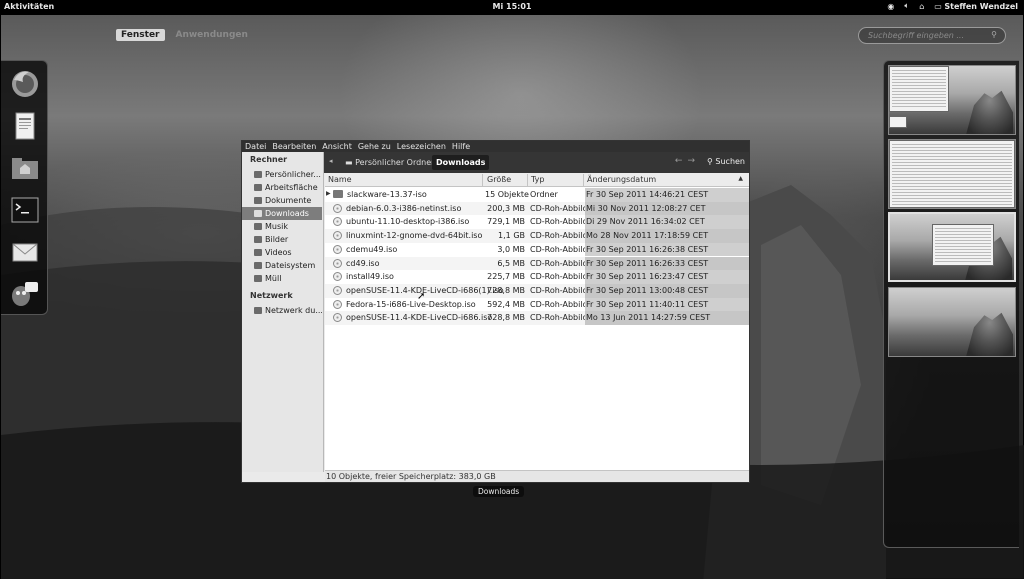 The image size is (1024, 579). I want to click on dash, so click(24, 187).